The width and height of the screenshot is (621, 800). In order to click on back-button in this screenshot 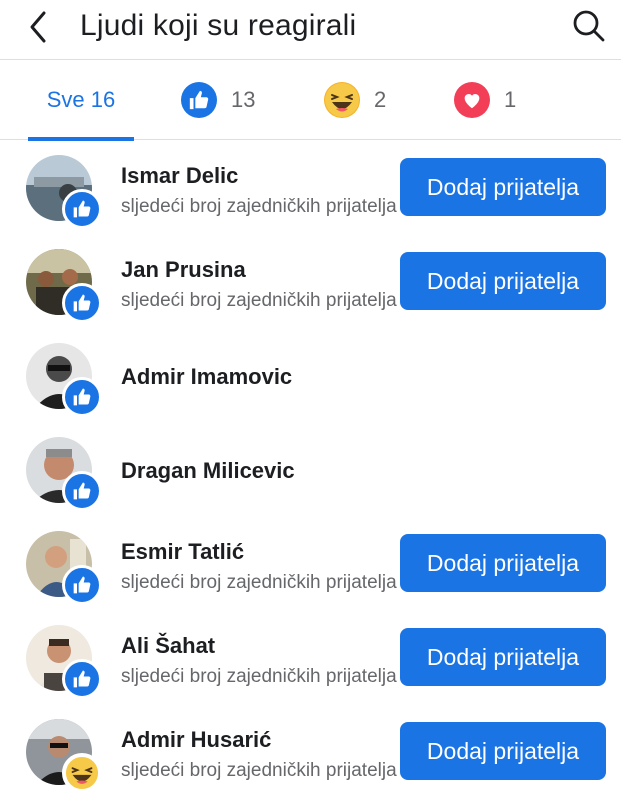, I will do `click(39, 27)`.